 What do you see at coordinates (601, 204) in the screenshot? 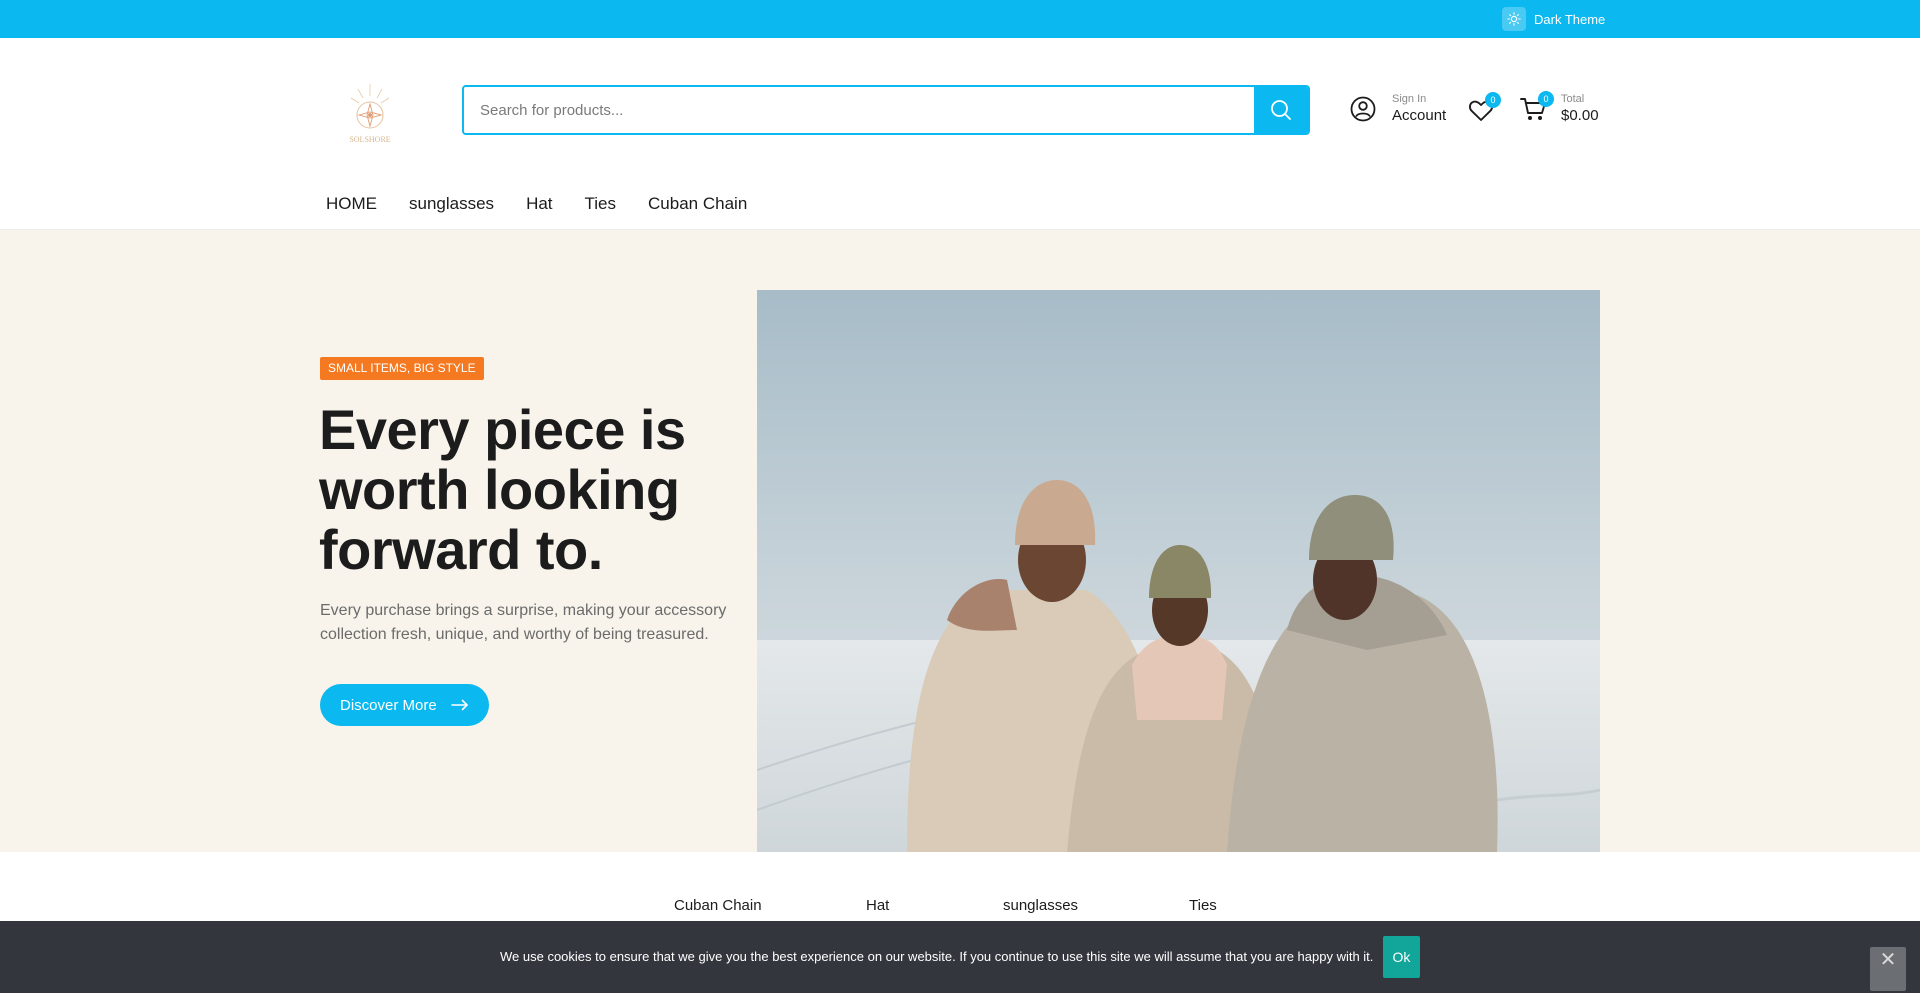
I see `nav-item-ties: Ties` at bounding box center [601, 204].